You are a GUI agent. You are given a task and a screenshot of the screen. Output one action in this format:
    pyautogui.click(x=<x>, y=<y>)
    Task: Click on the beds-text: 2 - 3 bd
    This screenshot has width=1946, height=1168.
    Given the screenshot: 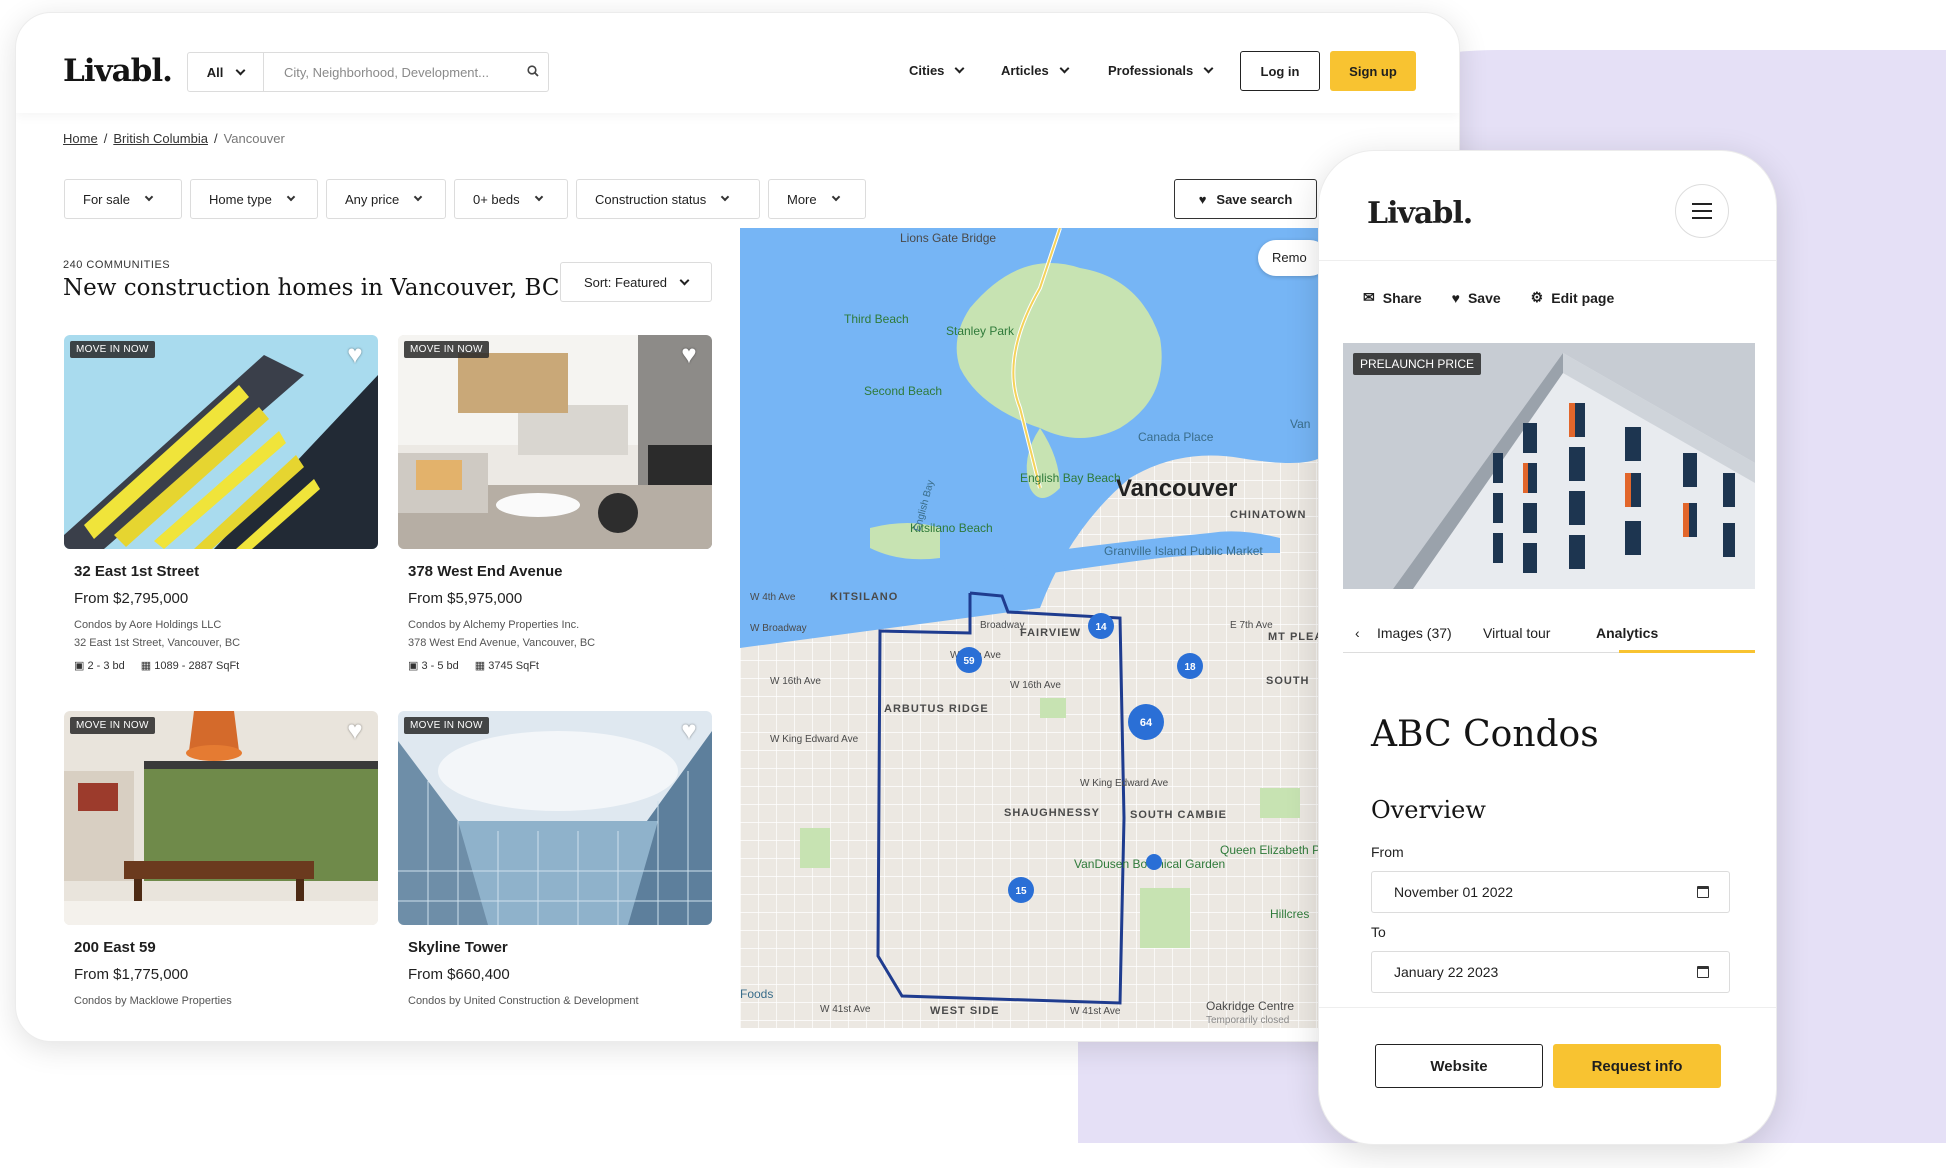 What is the action you would take?
    pyautogui.click(x=106, y=666)
    